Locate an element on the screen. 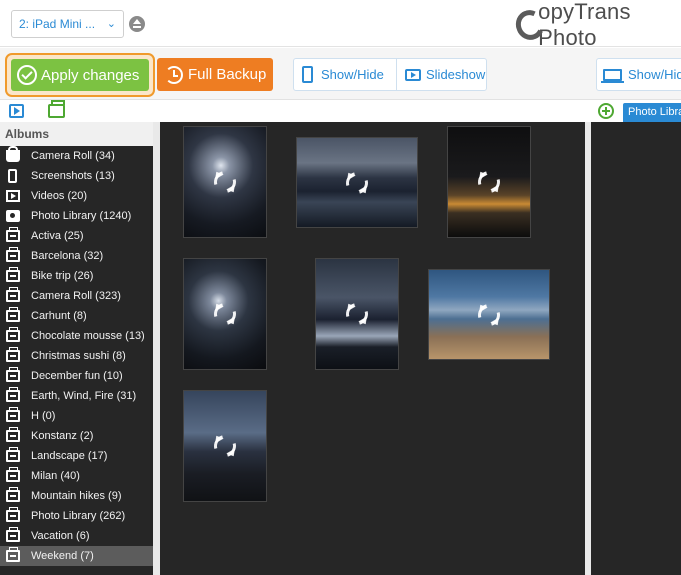 Image resolution: width=681 pixels, height=575 pixels. album-item: Barcelona (32) is located at coordinates (76, 256).